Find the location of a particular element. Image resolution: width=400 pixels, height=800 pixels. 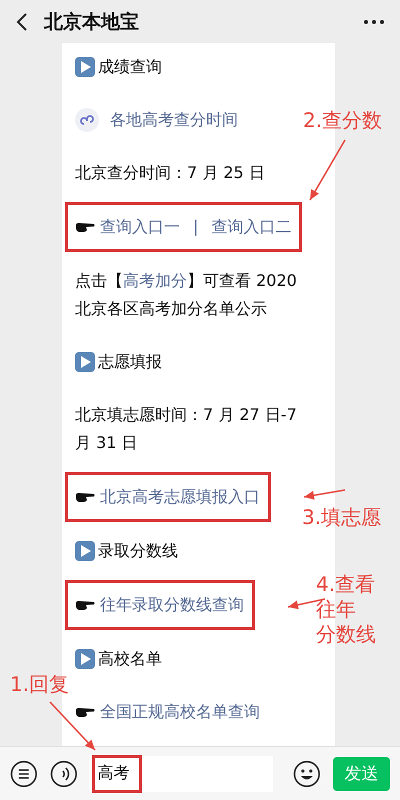

message-input: 高考 is located at coordinates (181, 774).